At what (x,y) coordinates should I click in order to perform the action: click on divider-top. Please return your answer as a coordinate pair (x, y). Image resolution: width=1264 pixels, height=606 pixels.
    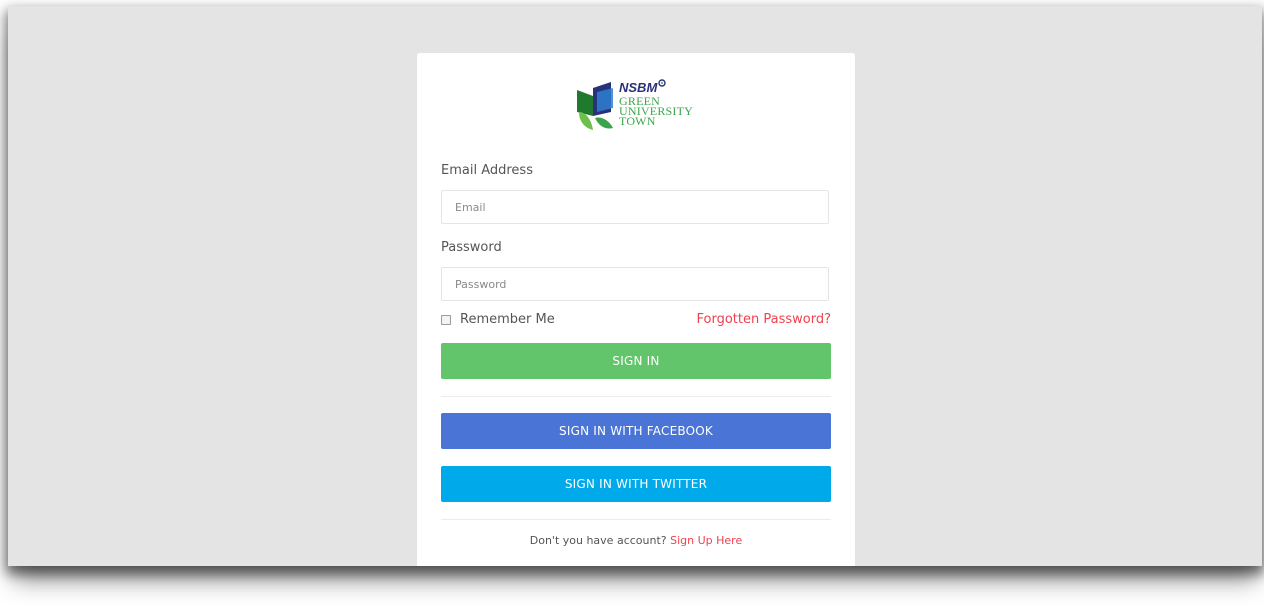
    Looking at the image, I should click on (636, 396).